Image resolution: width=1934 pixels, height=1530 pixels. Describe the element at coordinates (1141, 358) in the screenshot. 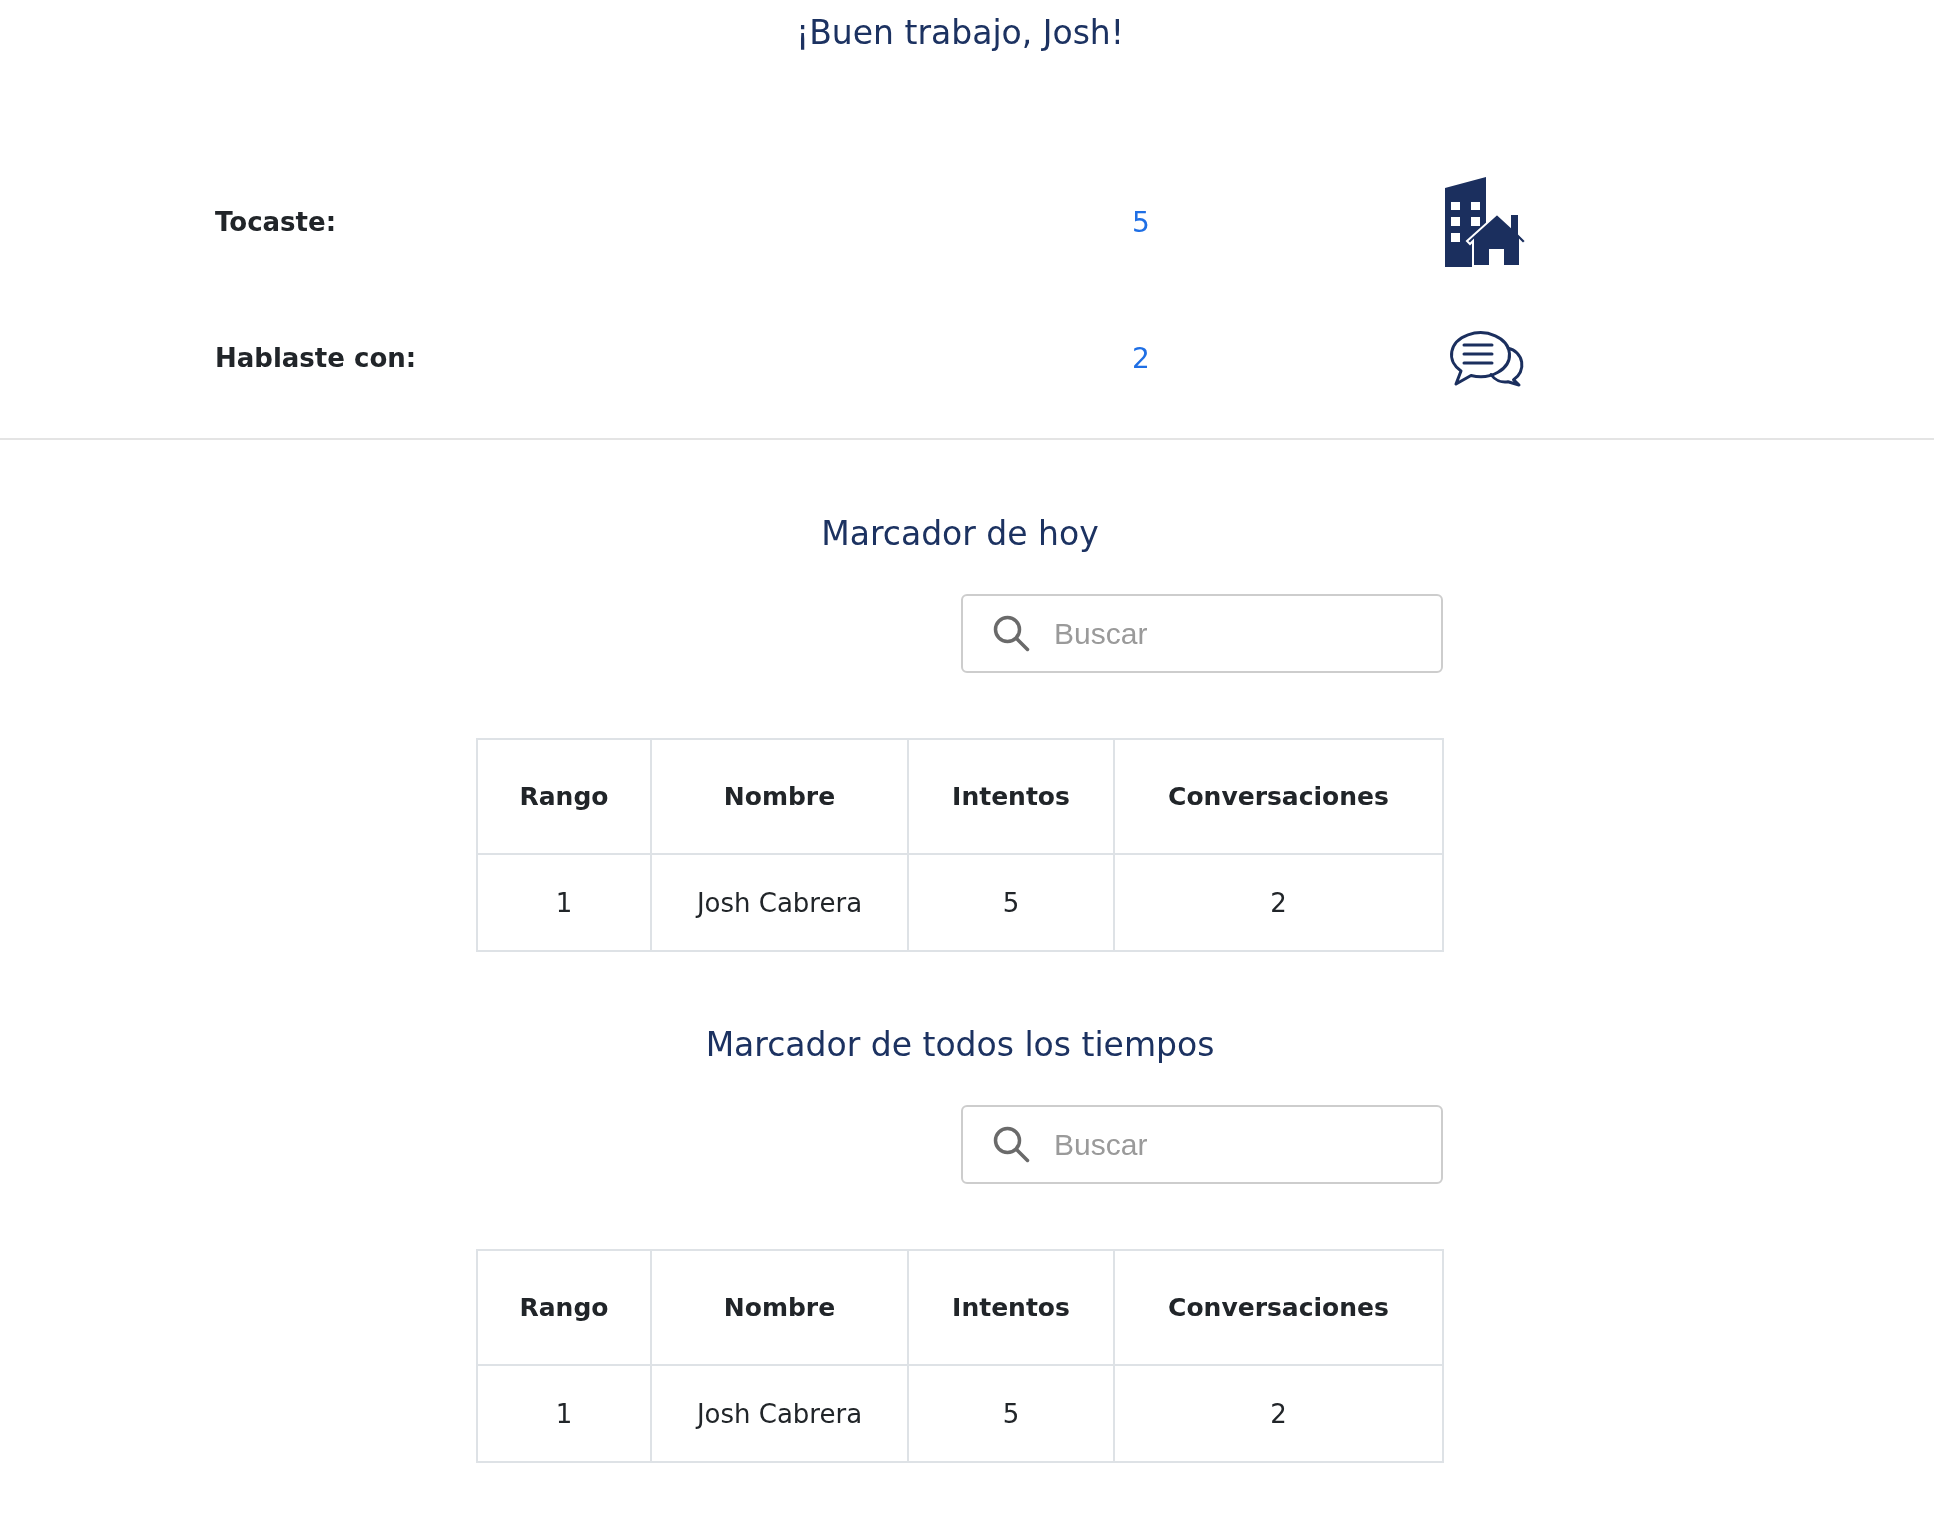

I see `stat-value: 2` at that location.